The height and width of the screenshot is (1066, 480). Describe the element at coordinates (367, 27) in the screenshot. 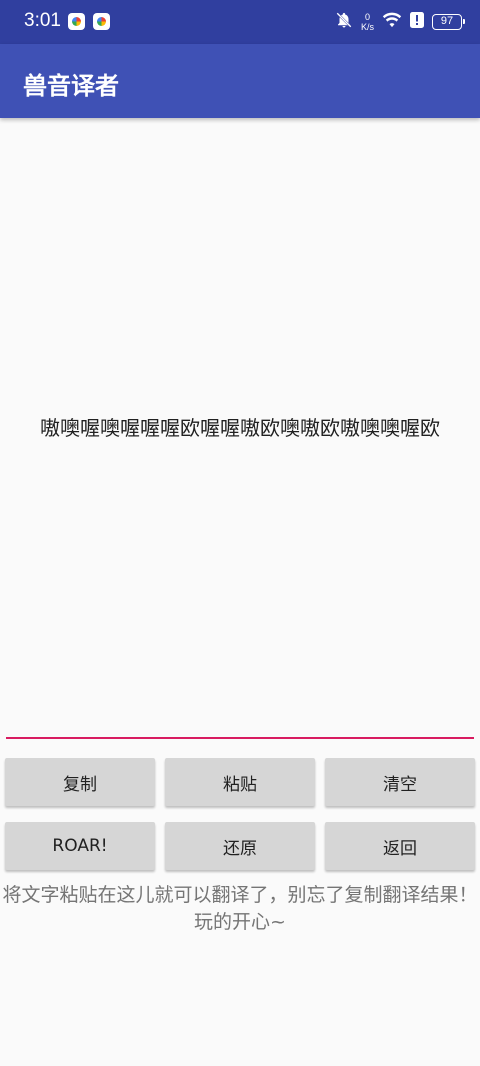

I see `network-speed-unit: K/s` at that location.